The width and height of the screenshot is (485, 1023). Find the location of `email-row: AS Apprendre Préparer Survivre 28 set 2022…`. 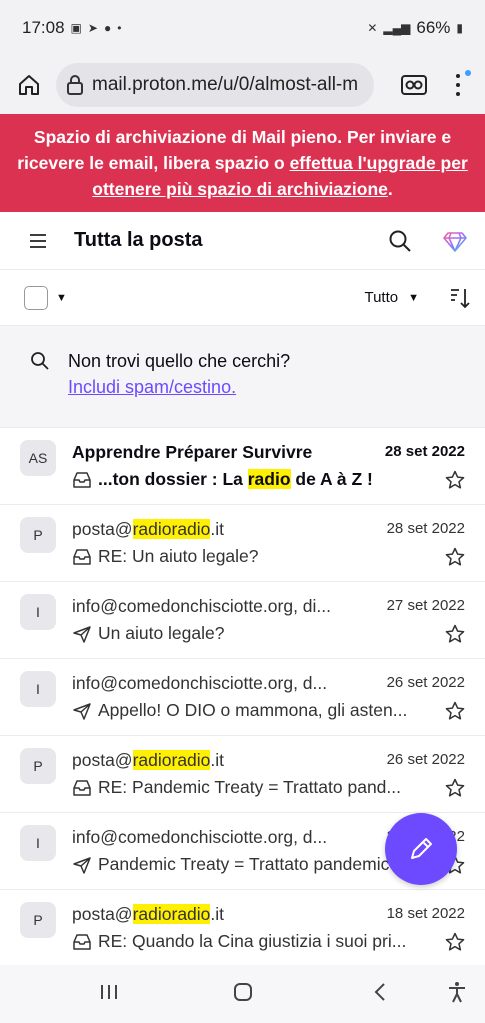

email-row: AS Apprendre Préparer Survivre 28 set 2022… is located at coordinates (242, 466).